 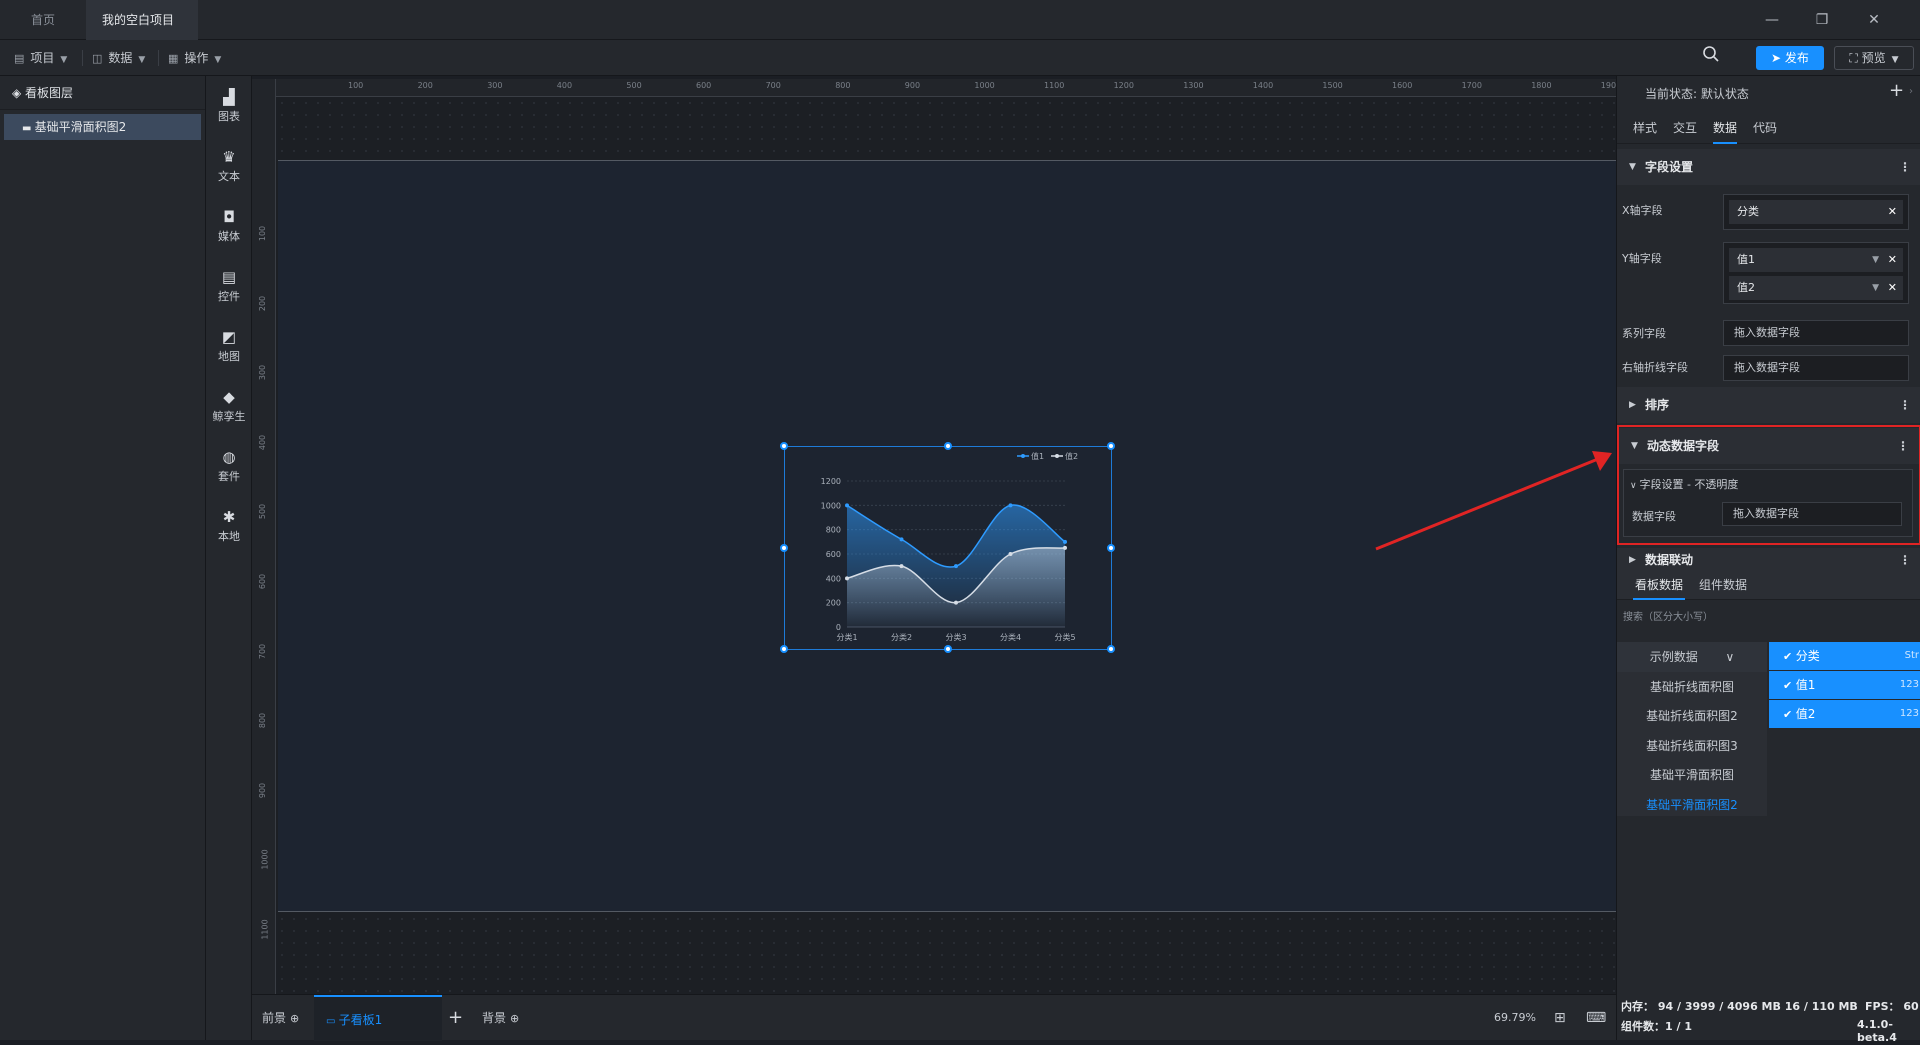 I want to click on restore-button: ❐, so click(x=1822, y=20).